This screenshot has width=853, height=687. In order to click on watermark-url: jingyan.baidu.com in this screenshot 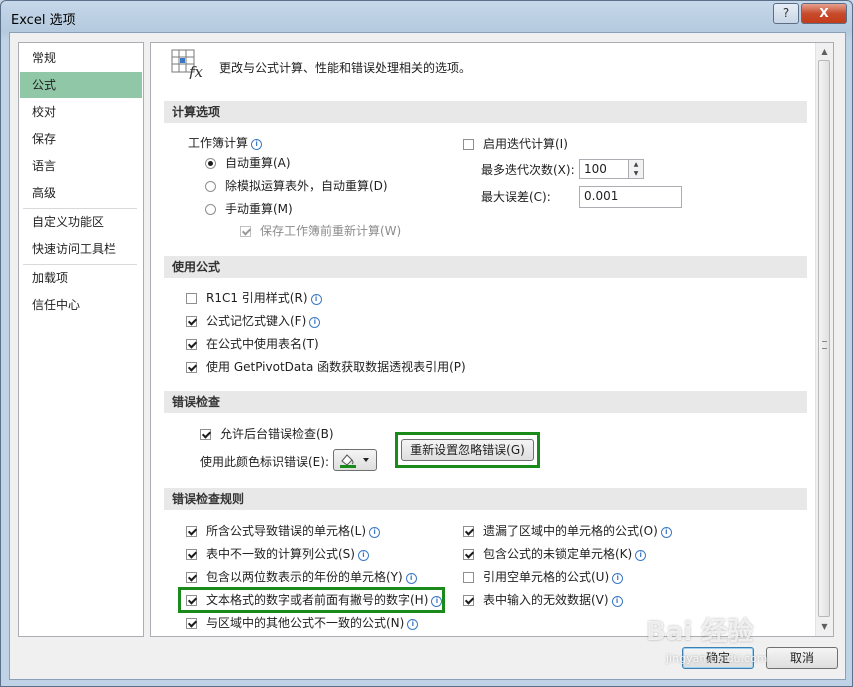, I will do `click(717, 658)`.